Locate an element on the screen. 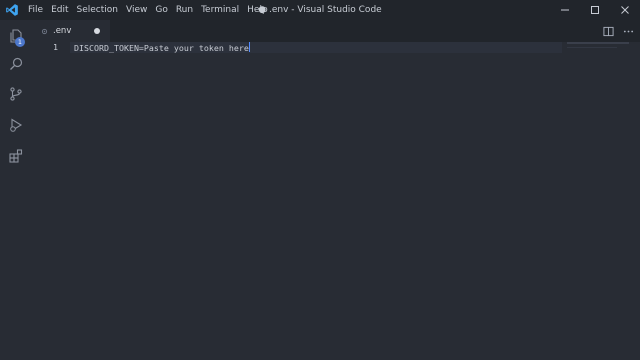 Image resolution: width=640 pixels, height=360 pixels. explorer-badge: 1 is located at coordinates (20, 42).